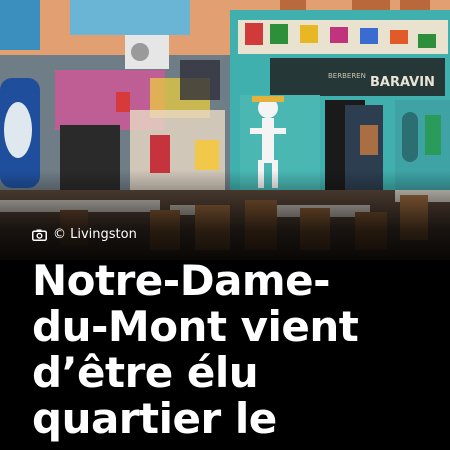 The width and height of the screenshot is (450, 450). Describe the element at coordinates (154, 418) in the screenshot. I see `headline-line: quartier le` at that location.